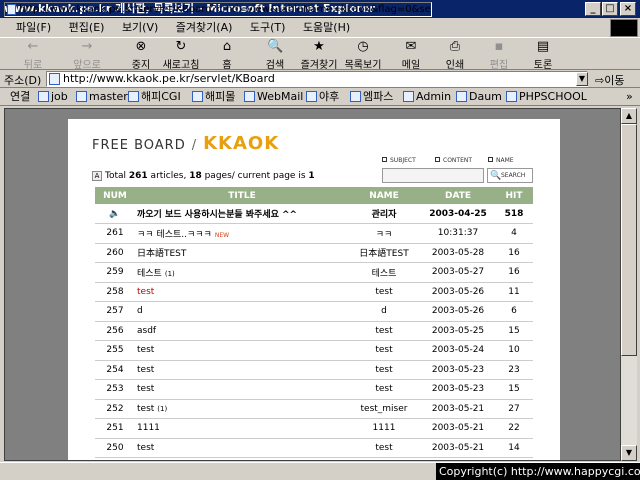 This screenshot has height=480, width=640. I want to click on link-item: job, so click(53, 97).